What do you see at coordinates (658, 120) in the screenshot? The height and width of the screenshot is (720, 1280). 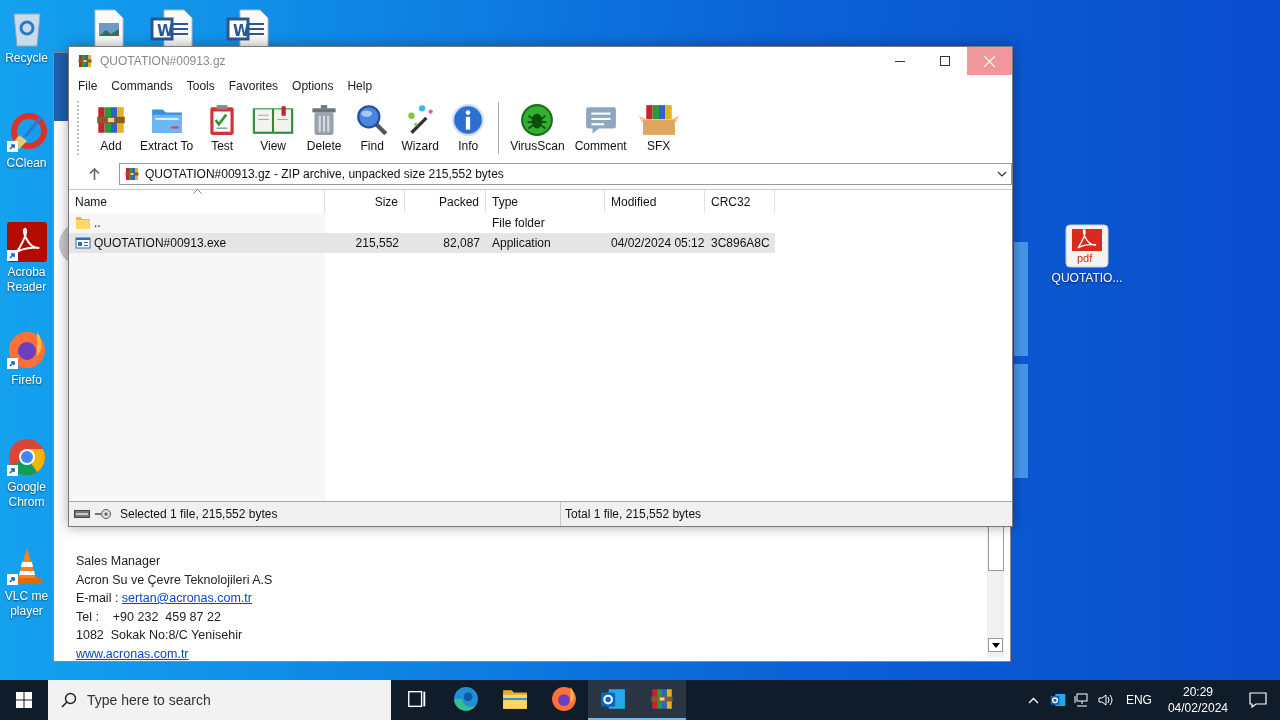 I see `box-icon` at bounding box center [658, 120].